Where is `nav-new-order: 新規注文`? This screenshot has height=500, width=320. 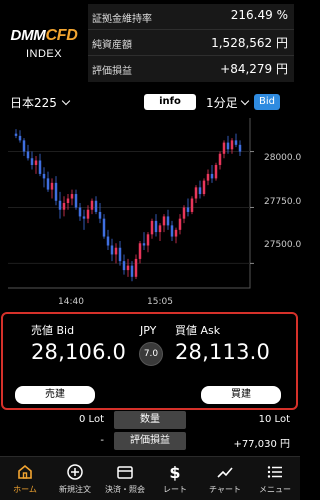
nav-new-order: 新規注文 is located at coordinates (75, 478).